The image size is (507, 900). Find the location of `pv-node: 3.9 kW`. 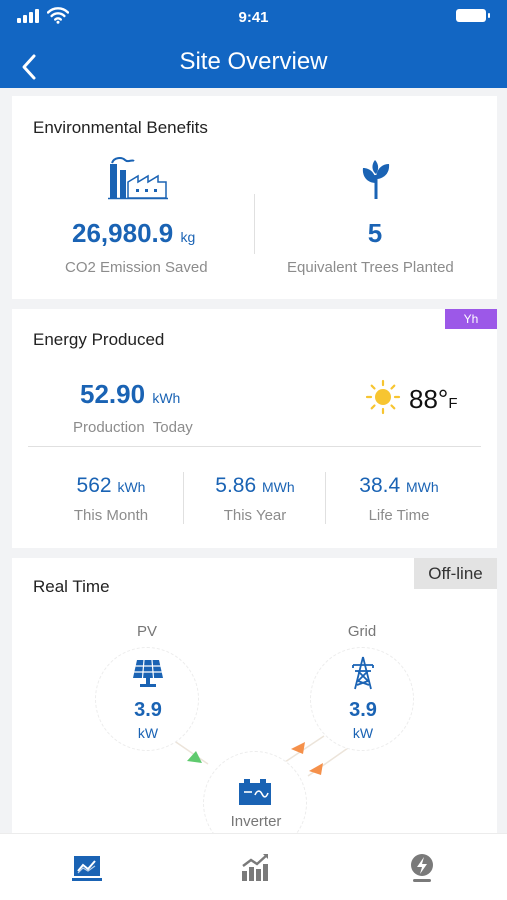

pv-node: 3.9 kW is located at coordinates (147, 699).